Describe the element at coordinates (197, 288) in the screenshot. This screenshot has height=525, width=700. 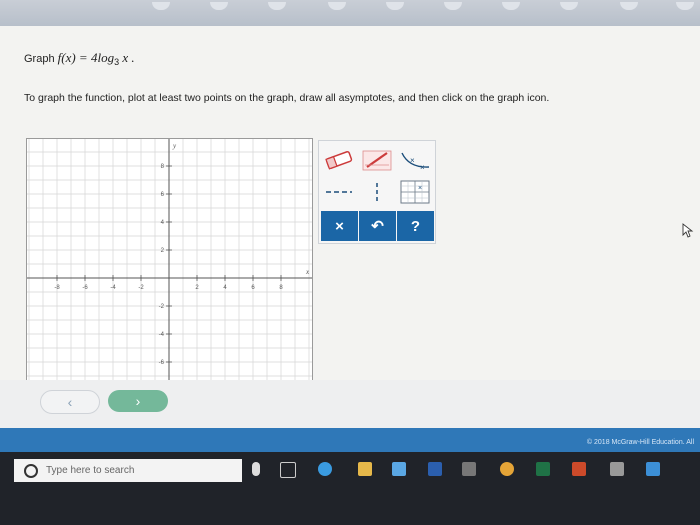
I see `x-tick-label: 2` at that location.